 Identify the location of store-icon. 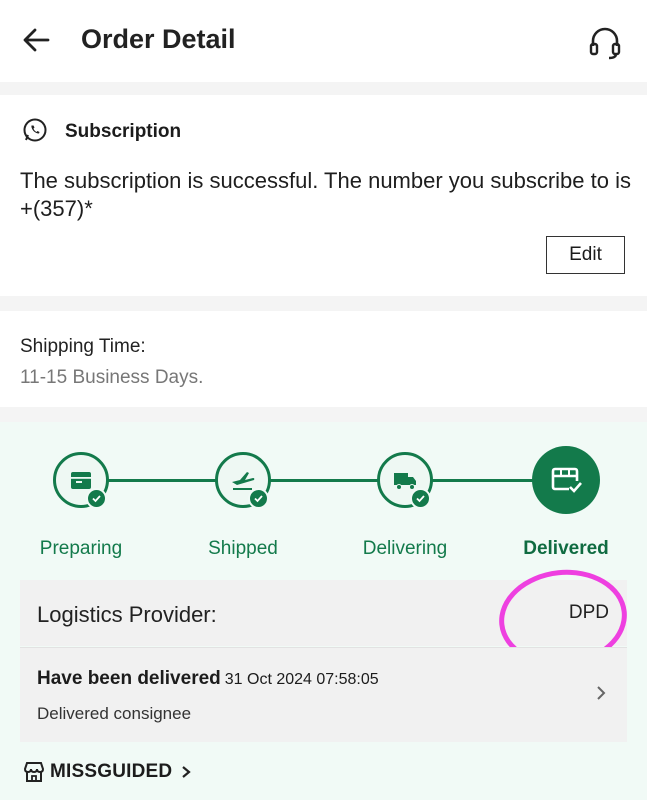
(34, 772).